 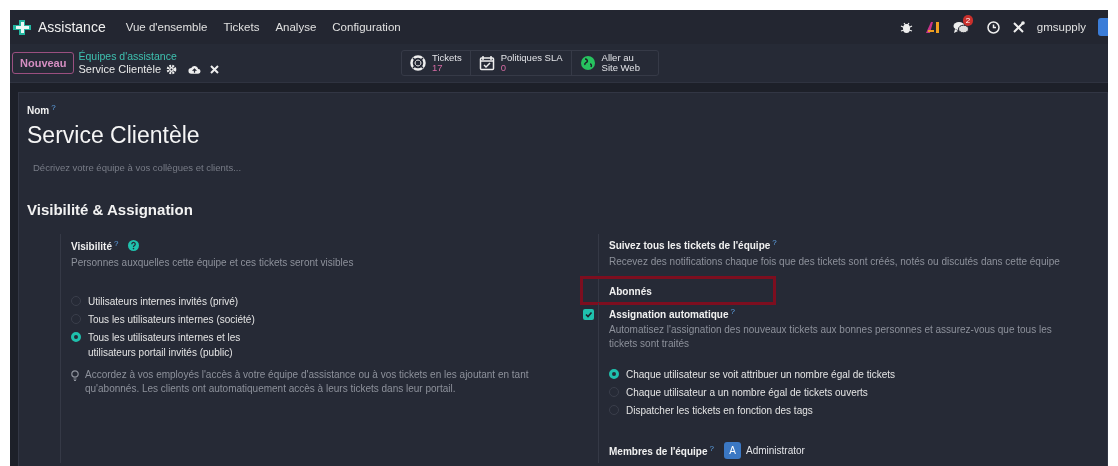 What do you see at coordinates (134, 246) in the screenshot?
I see `help-icon` at bounding box center [134, 246].